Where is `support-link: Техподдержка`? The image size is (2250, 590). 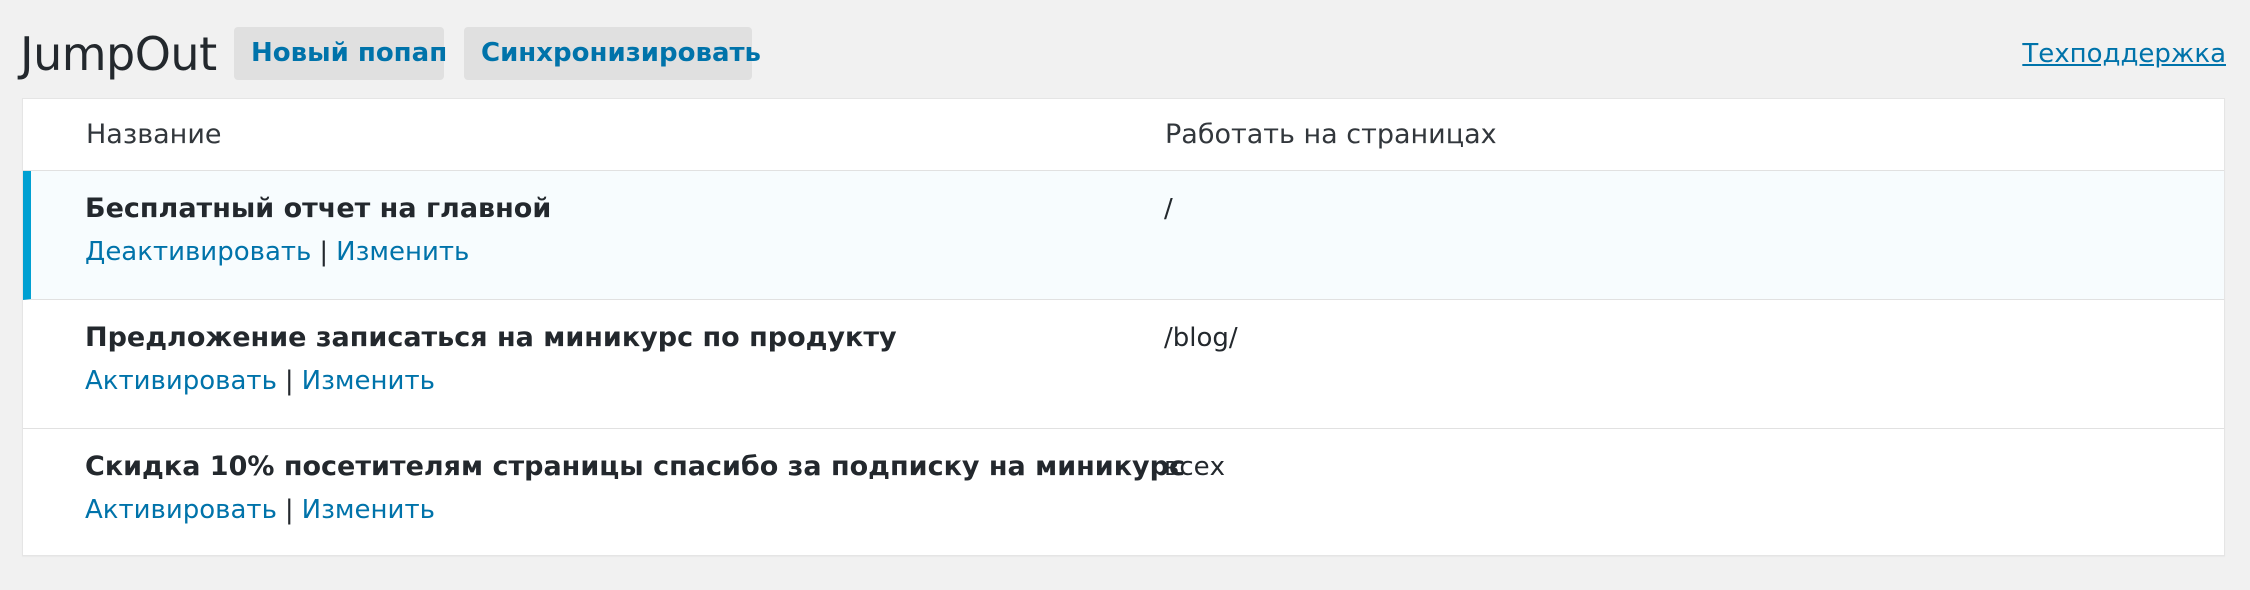
support-link: Техподдержка is located at coordinates (2124, 54).